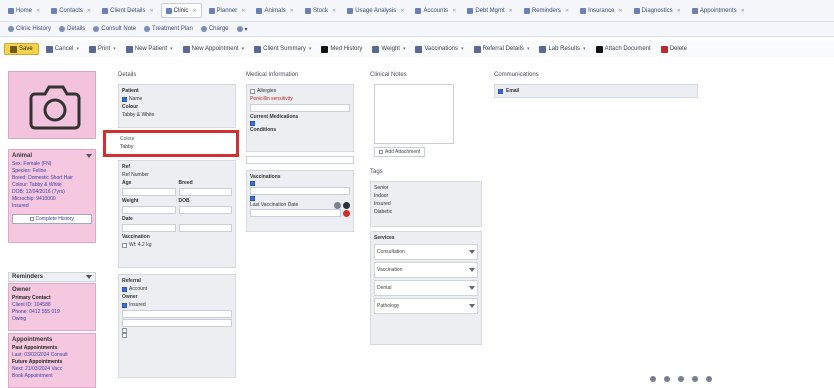 This screenshot has height=388, width=834. I want to click on tab-reminders: Reminders ✕, so click(546, 10).